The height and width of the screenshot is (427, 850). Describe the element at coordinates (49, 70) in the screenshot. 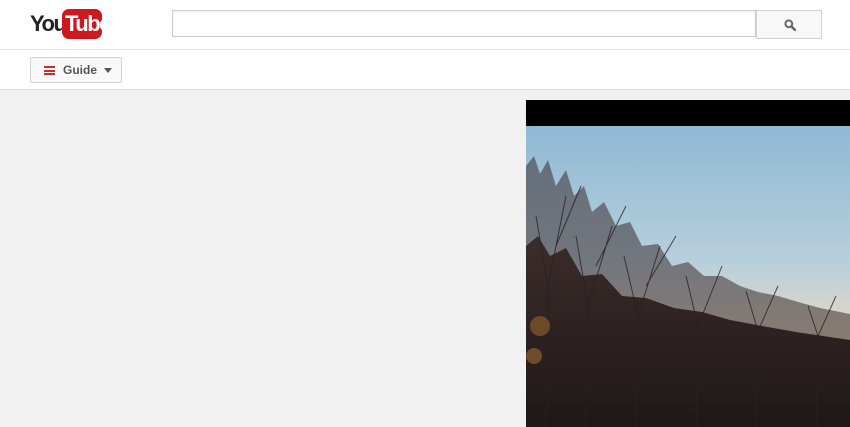

I see `hamburger-icon` at that location.